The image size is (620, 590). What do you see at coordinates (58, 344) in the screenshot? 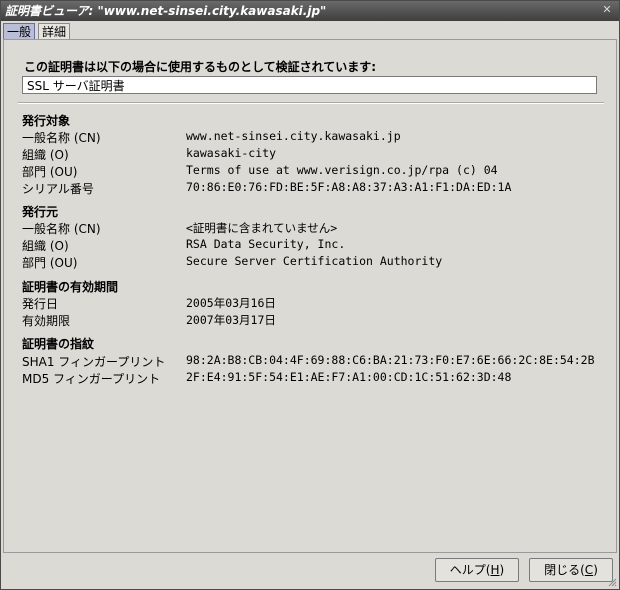
I see `fingerprint-section-title: 証明書の指紋` at bounding box center [58, 344].